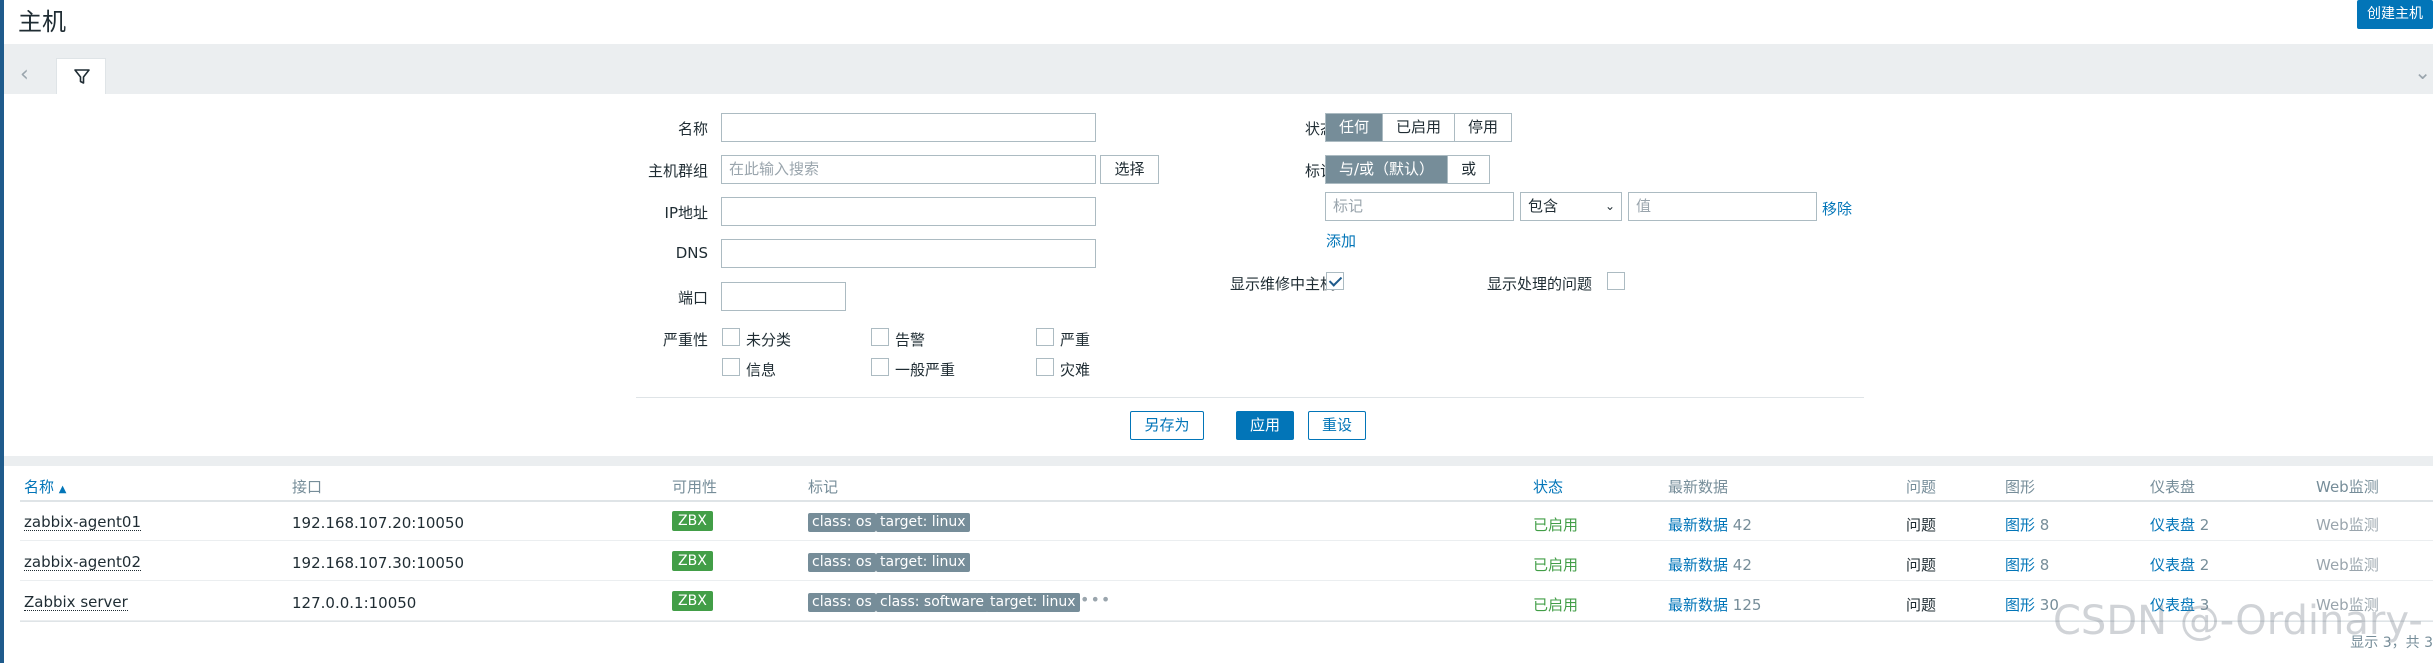  What do you see at coordinates (1218, 20) in the screenshot?
I see `page-header: 主机 创建主机` at bounding box center [1218, 20].